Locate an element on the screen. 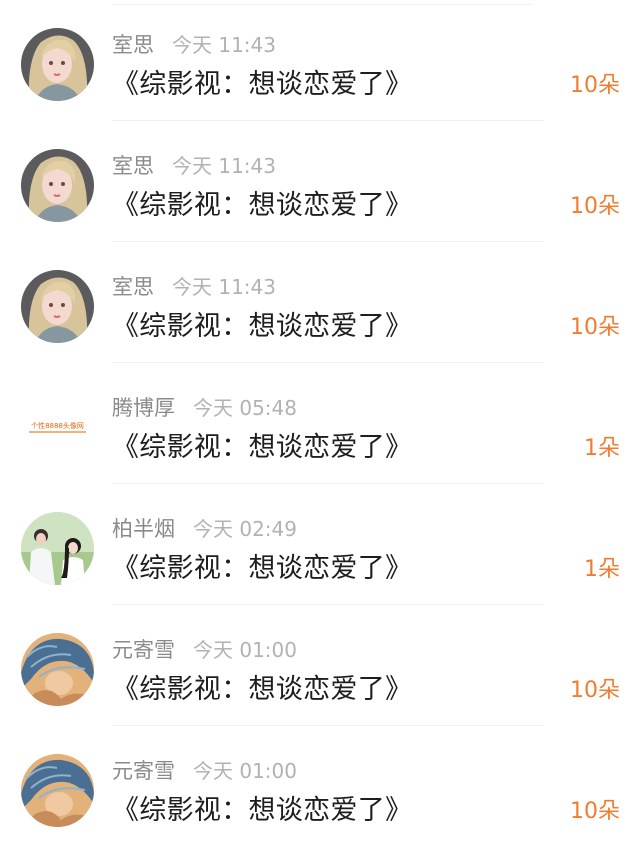  avatar: 个性8888头像网 is located at coordinates (57, 427).